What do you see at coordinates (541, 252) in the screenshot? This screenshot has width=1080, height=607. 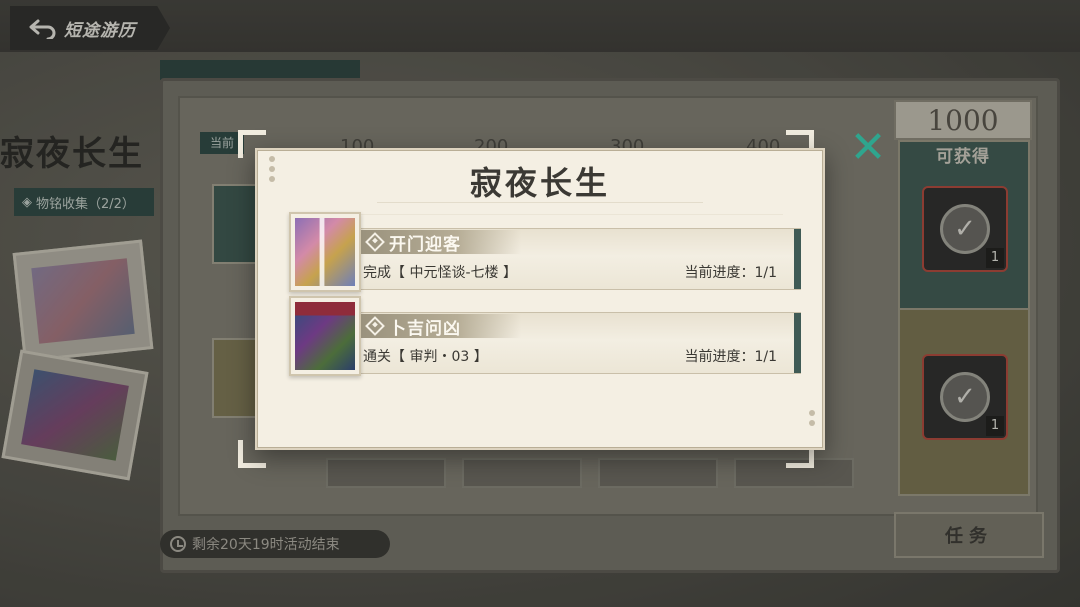 I see `list-item: 开门迎客 完成【 中元怪谈-七楼 】 当前进度：1/1` at bounding box center [541, 252].